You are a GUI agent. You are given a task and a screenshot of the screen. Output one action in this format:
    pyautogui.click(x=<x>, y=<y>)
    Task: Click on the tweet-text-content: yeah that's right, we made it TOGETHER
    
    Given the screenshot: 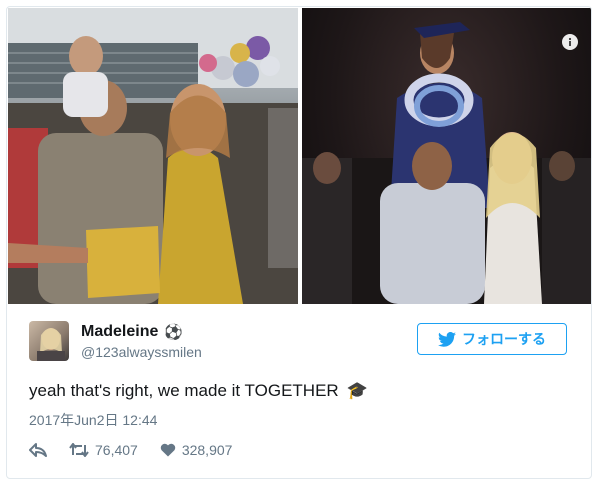 What is the action you would take?
    pyautogui.click(x=184, y=390)
    